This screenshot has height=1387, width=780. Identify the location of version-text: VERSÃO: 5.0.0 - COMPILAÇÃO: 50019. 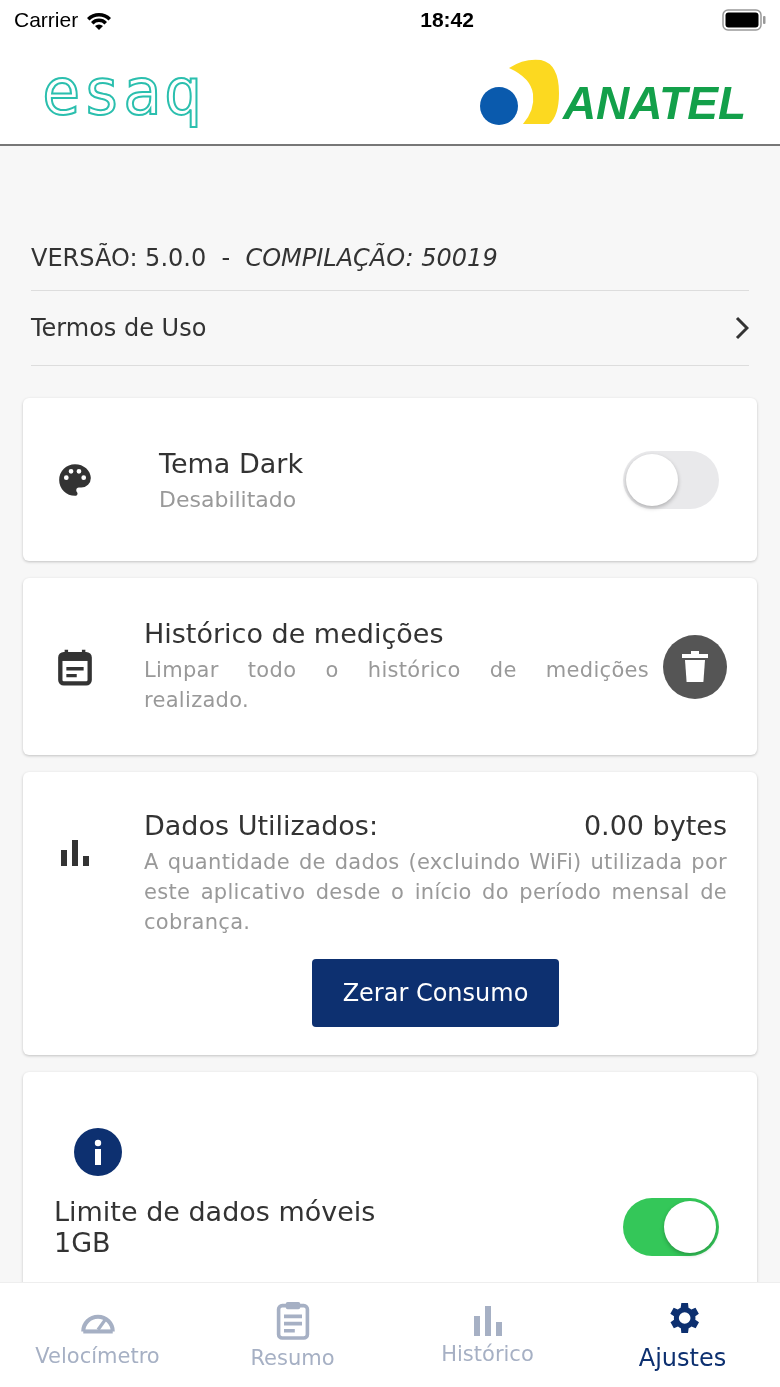
(264, 258).